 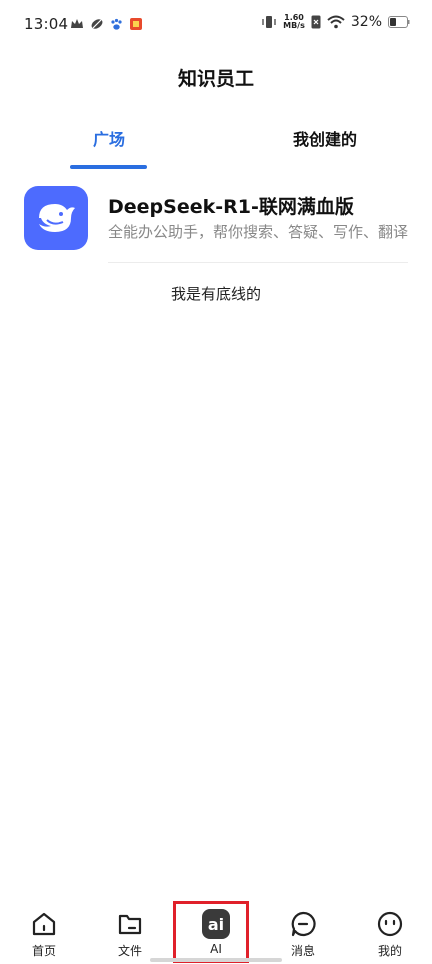 I want to click on deepseek-whale-icon, so click(x=57, y=218).